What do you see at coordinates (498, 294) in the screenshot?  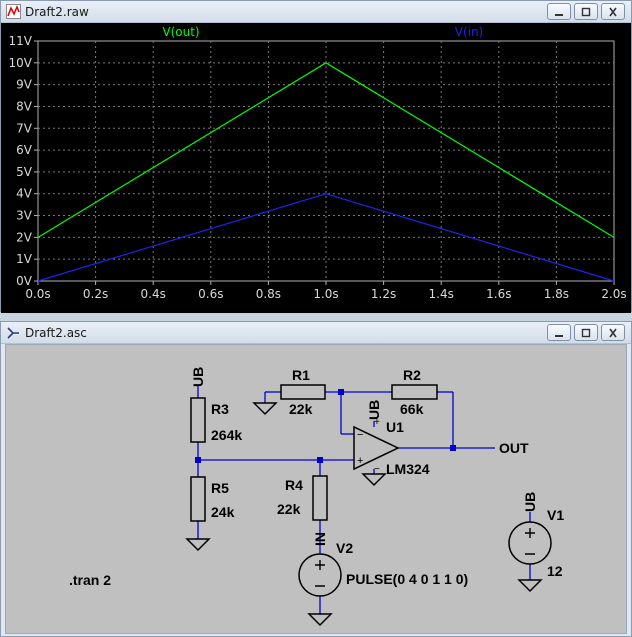 I see `x-tick-label: 1.6s` at bounding box center [498, 294].